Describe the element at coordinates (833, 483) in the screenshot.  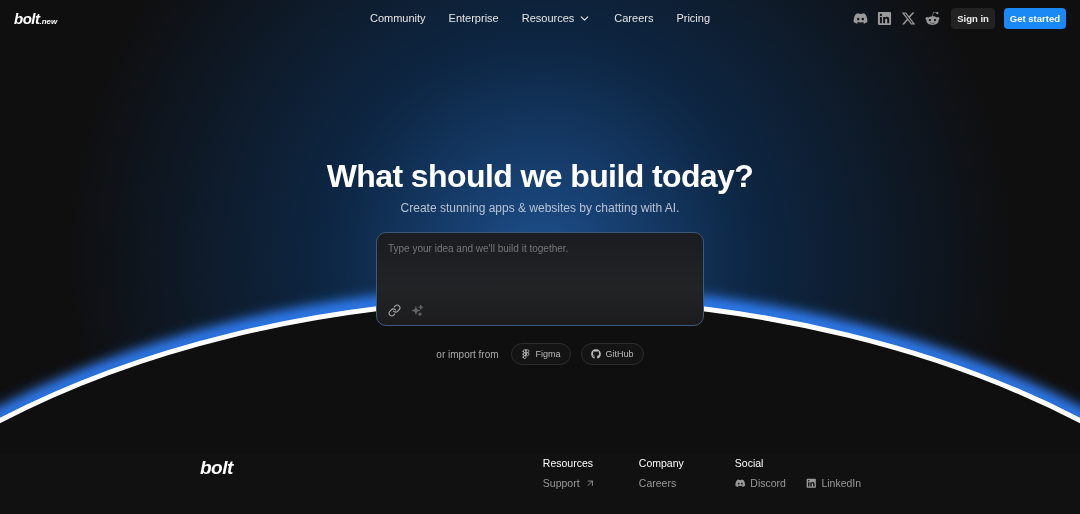
I see `footer-link: LinkedIn` at that location.